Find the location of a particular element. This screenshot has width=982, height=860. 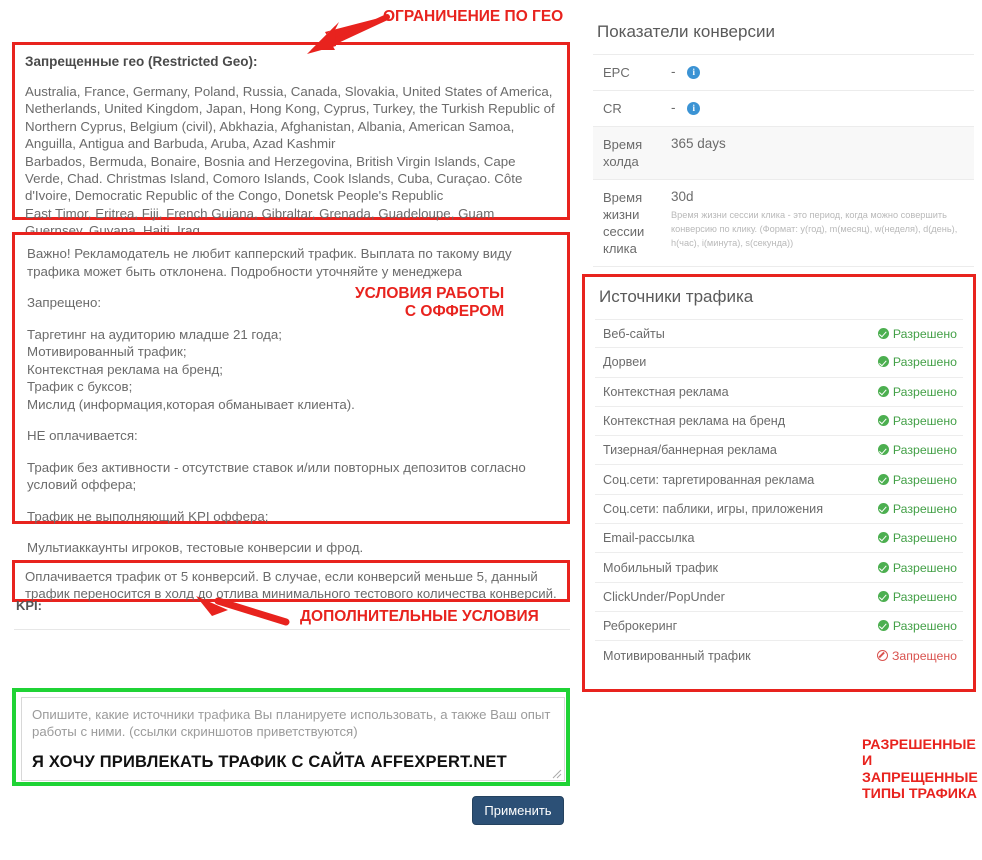

annotation-offer-terms: УСЛОВИЯ РАБОТЫ С ОФФЕРОМ is located at coordinates (429, 303).